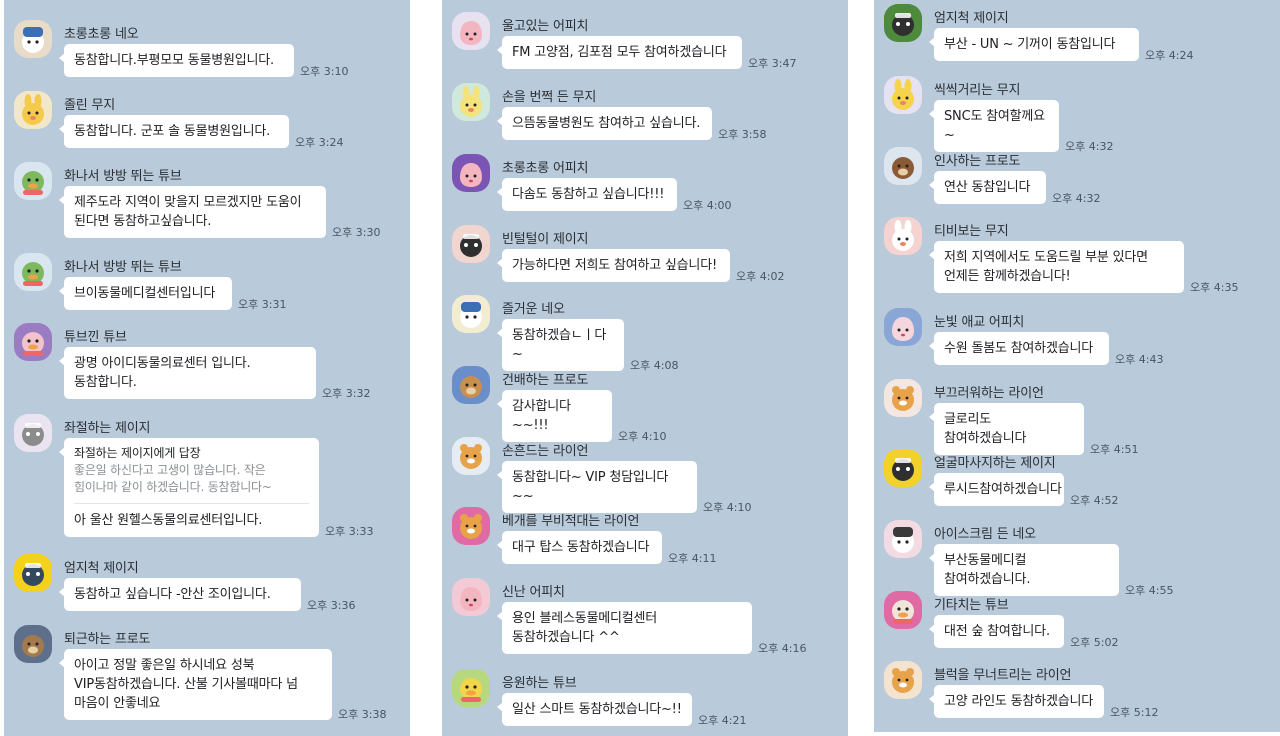 The width and height of the screenshot is (1280, 736). I want to click on message-text: 감사합니다~~!!!, so click(541, 416).